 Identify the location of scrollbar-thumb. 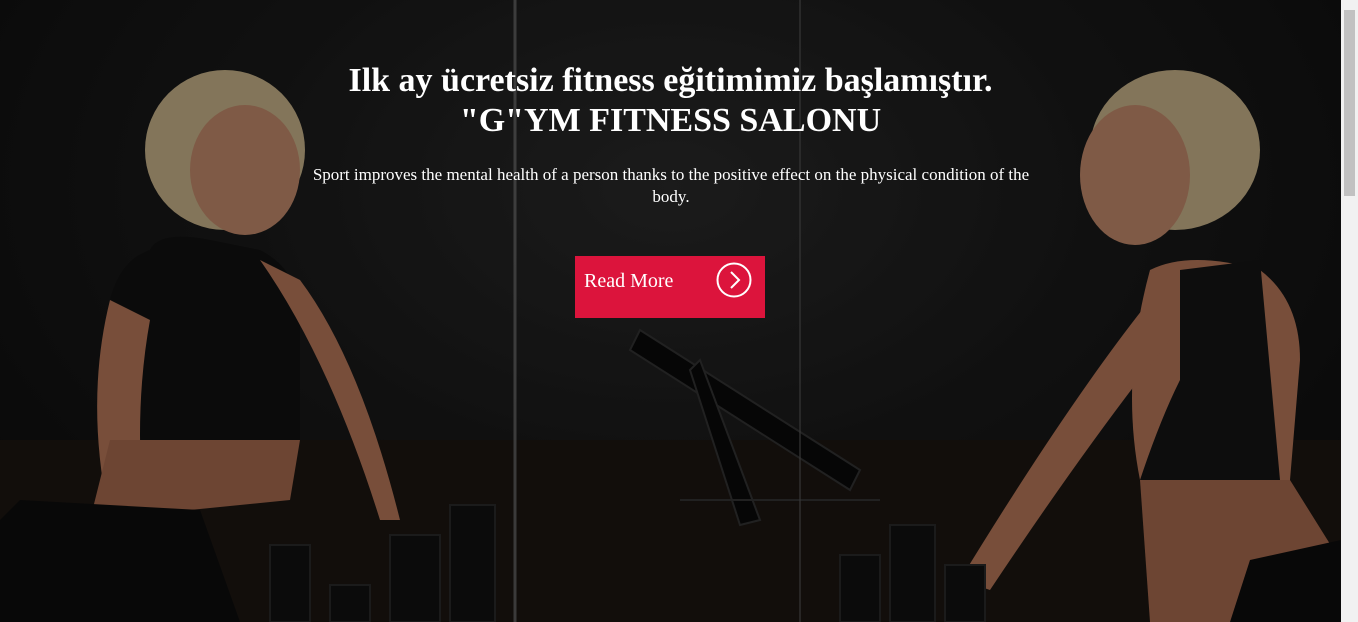
(1349, 103).